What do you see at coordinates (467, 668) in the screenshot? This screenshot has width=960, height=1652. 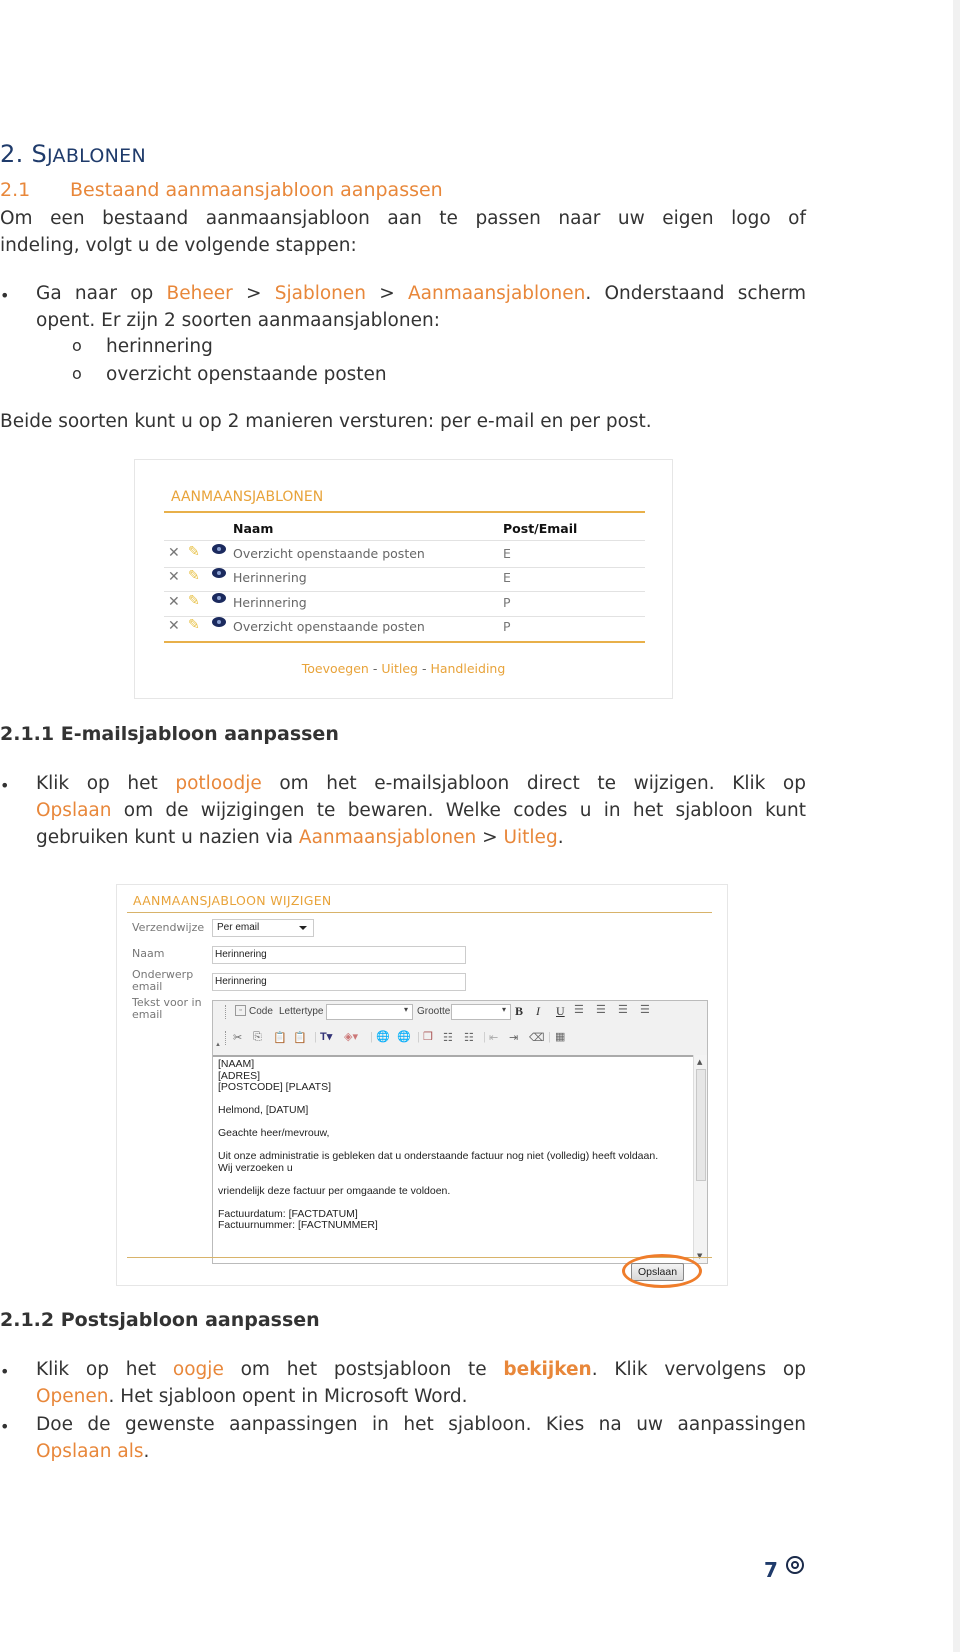 I see `manual-link: Handleiding` at bounding box center [467, 668].